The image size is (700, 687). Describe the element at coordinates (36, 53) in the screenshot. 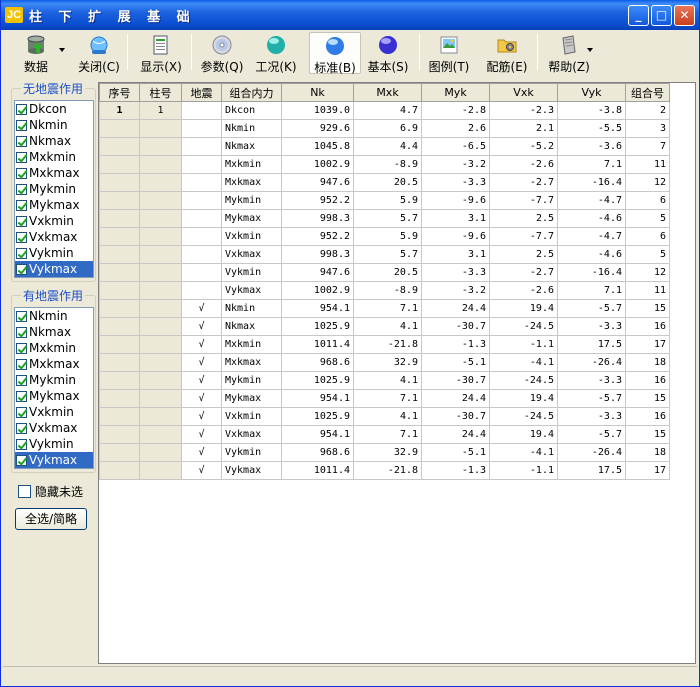

I see `toolbar-button-0: 数据` at that location.